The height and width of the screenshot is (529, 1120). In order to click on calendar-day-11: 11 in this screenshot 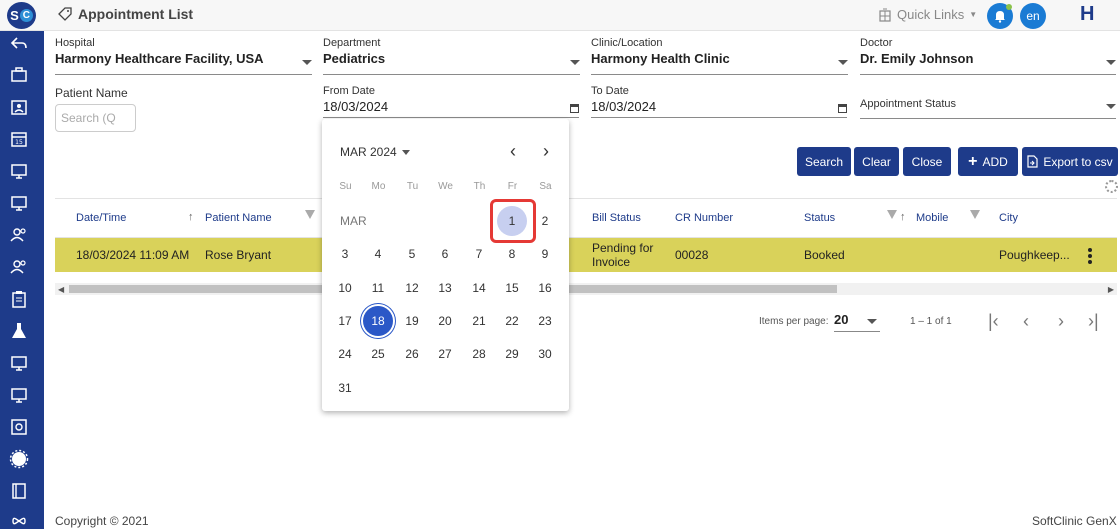, I will do `click(378, 288)`.